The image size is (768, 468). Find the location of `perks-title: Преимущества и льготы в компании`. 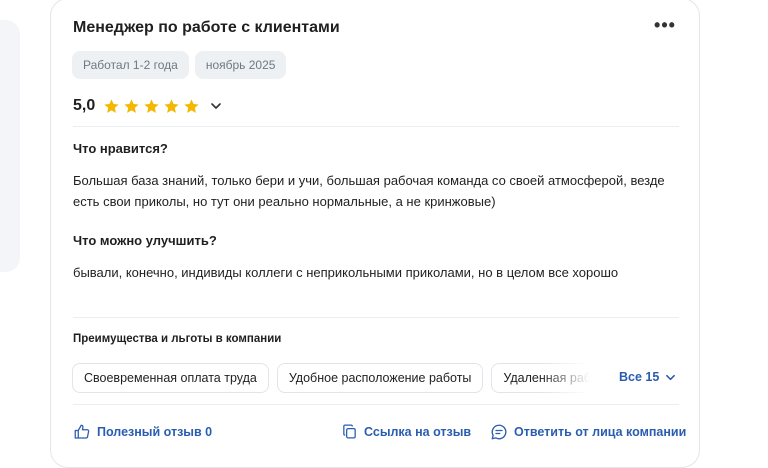

perks-title: Преимущества и льготы в компании is located at coordinates (177, 339).